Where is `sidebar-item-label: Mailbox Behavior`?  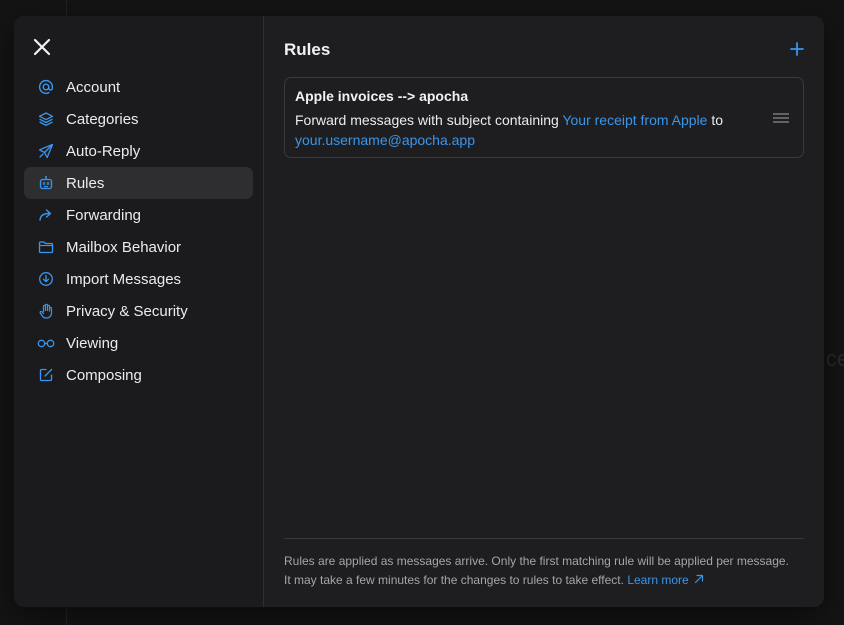 sidebar-item-label: Mailbox Behavior is located at coordinates (124, 247).